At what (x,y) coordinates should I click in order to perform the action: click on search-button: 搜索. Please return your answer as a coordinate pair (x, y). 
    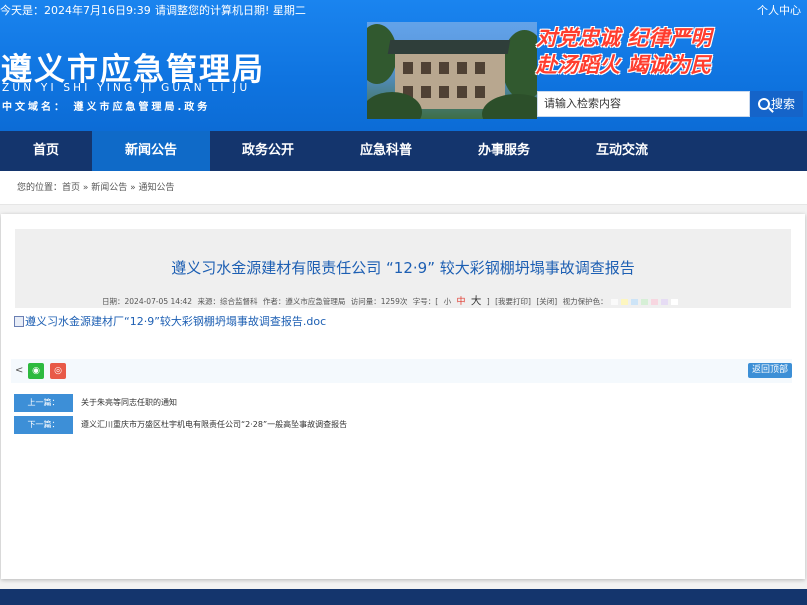
    Looking at the image, I should click on (776, 104).